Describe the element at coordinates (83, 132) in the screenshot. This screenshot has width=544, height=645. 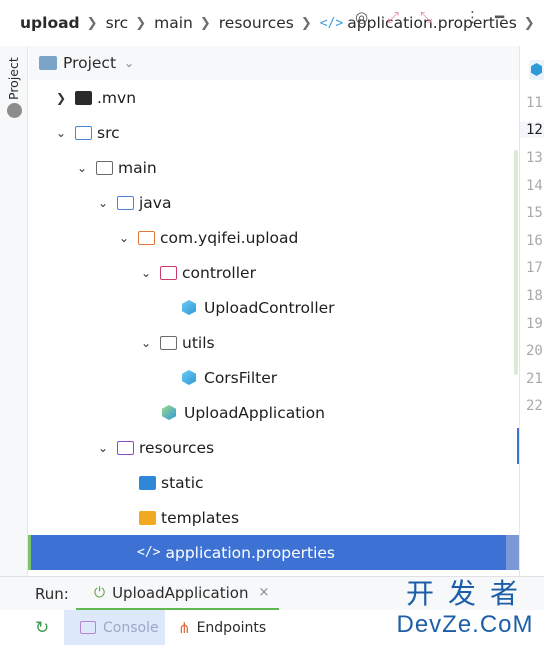
I see `source-folder-icon` at that location.